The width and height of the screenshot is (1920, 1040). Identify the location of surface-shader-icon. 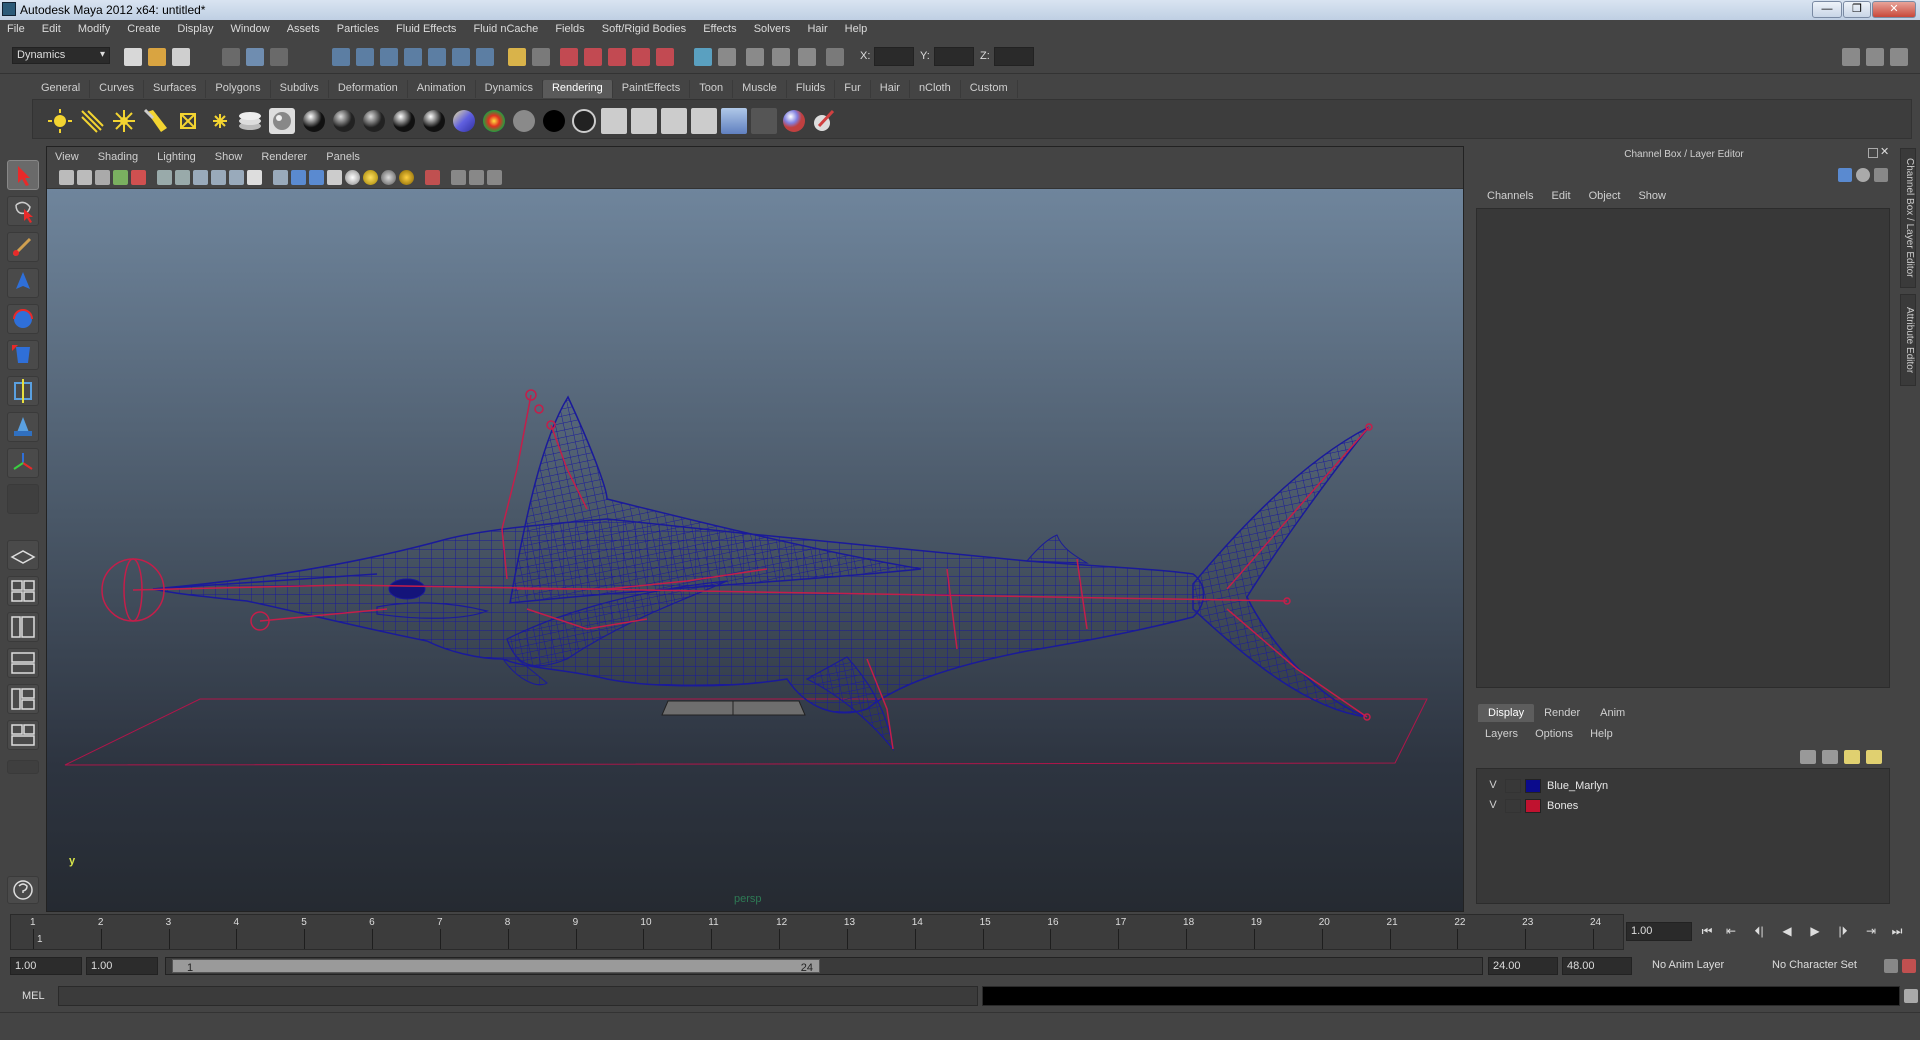
(524, 121).